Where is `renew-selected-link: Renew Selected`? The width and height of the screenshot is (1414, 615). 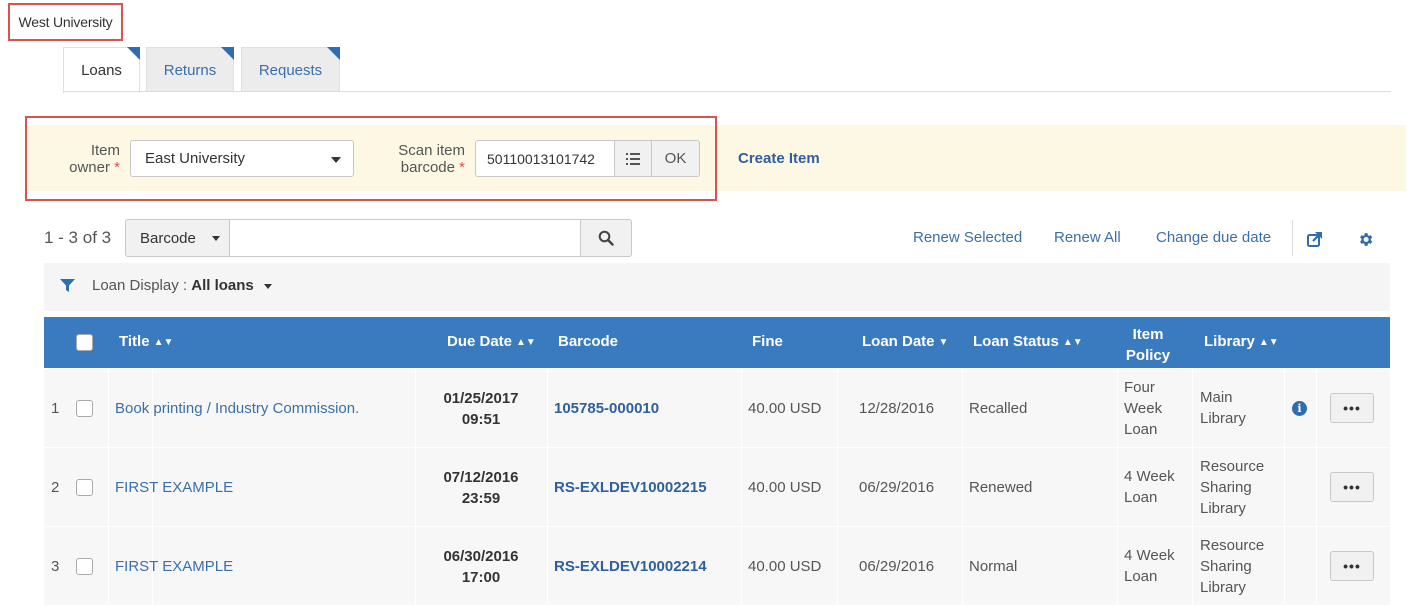
renew-selected-link: Renew Selected is located at coordinates (967, 237).